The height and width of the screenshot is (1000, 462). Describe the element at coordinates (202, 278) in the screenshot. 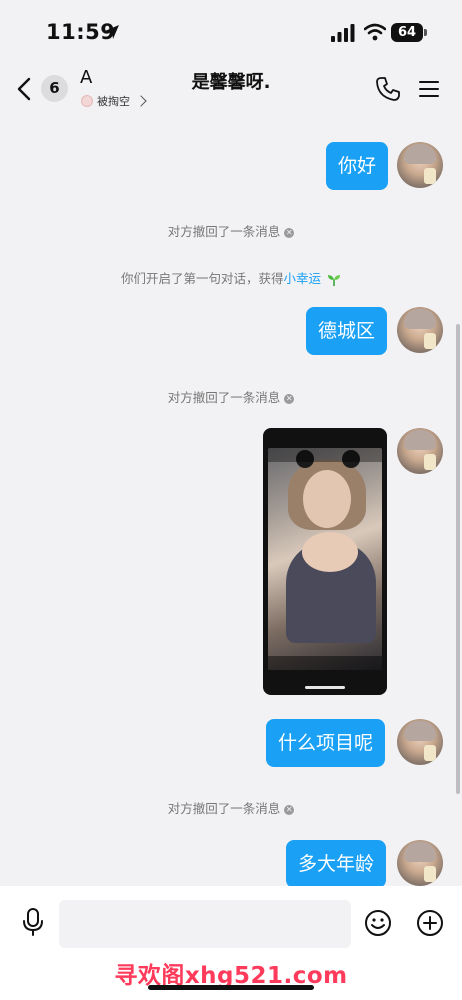

I see `system-message-text: 你们开启了第一句对话，获得` at that location.